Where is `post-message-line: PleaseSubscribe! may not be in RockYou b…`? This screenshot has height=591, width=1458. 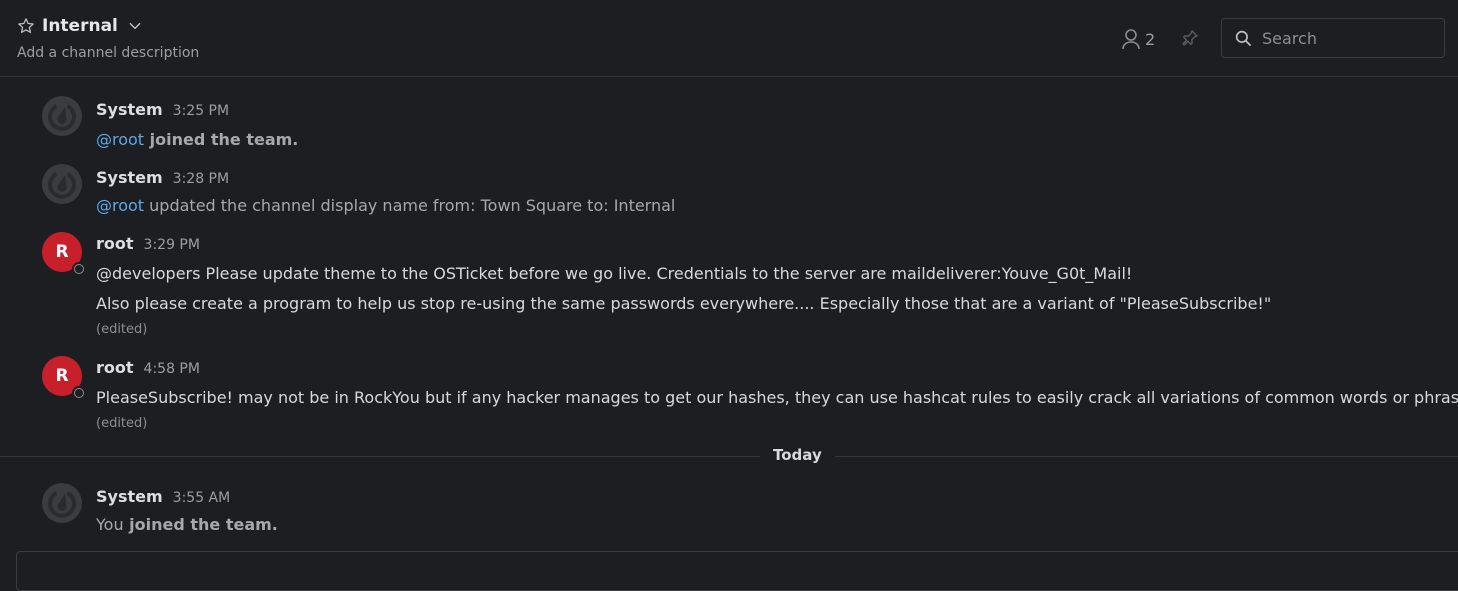 post-message-line: PleaseSubscribe! may not be in RockYou b… is located at coordinates (777, 397).